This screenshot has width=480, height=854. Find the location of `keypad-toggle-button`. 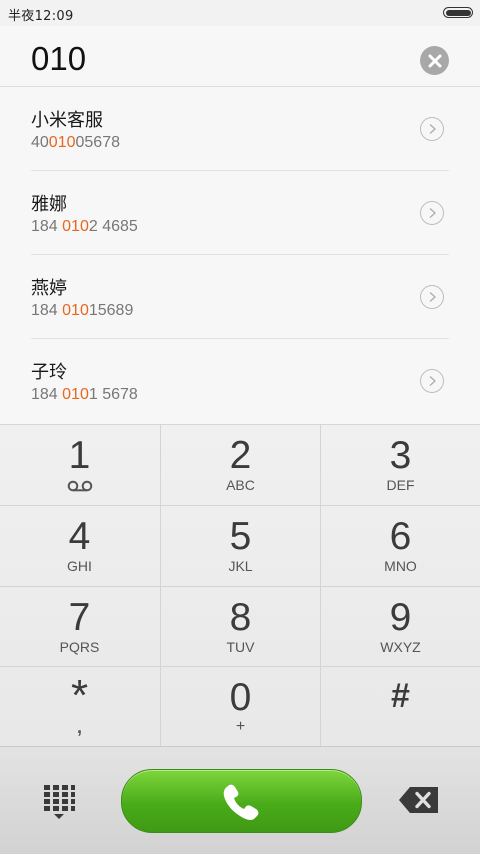

keypad-toggle-button is located at coordinates (59, 802).